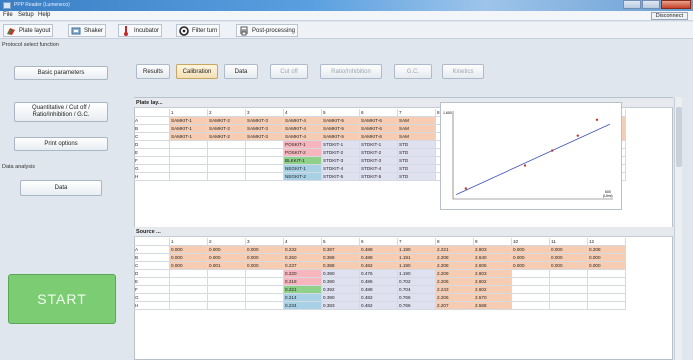 Image resolution: width=693 pixels, height=360 pixels. I want to click on table-cell: 0.237, so click(303, 266).